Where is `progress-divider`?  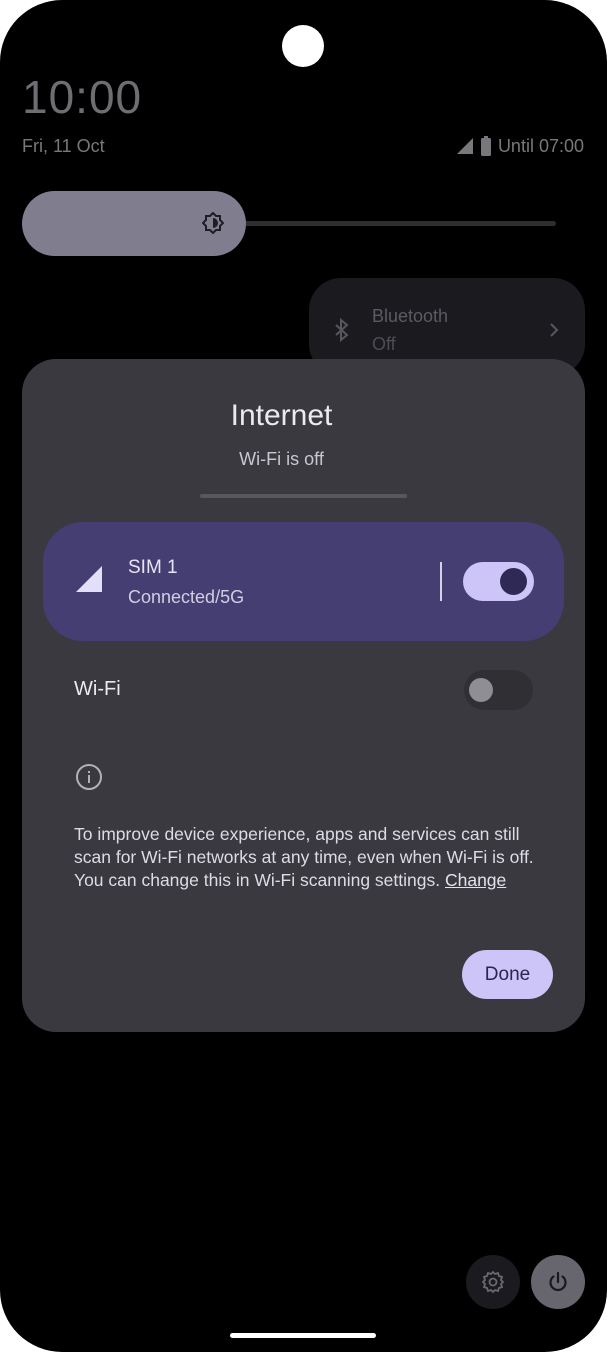 progress-divider is located at coordinates (303, 496).